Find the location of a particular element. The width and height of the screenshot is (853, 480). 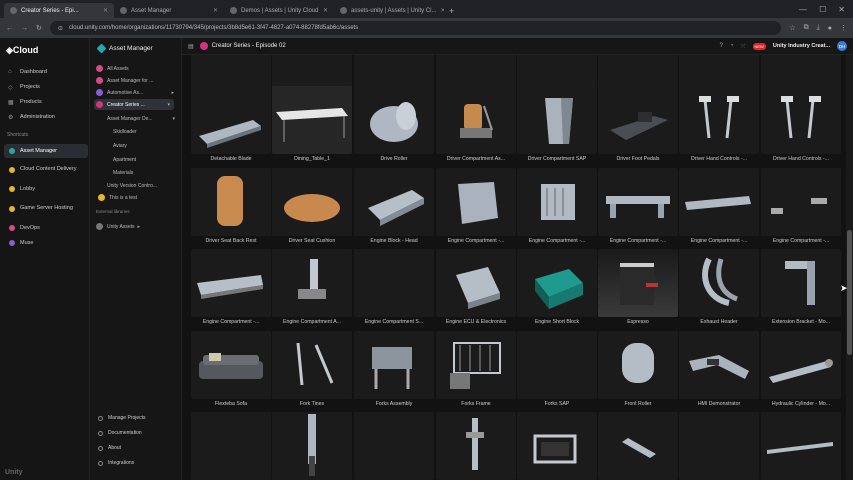

project-selector: Creator Series - Episode 02 is located at coordinates (242, 46).